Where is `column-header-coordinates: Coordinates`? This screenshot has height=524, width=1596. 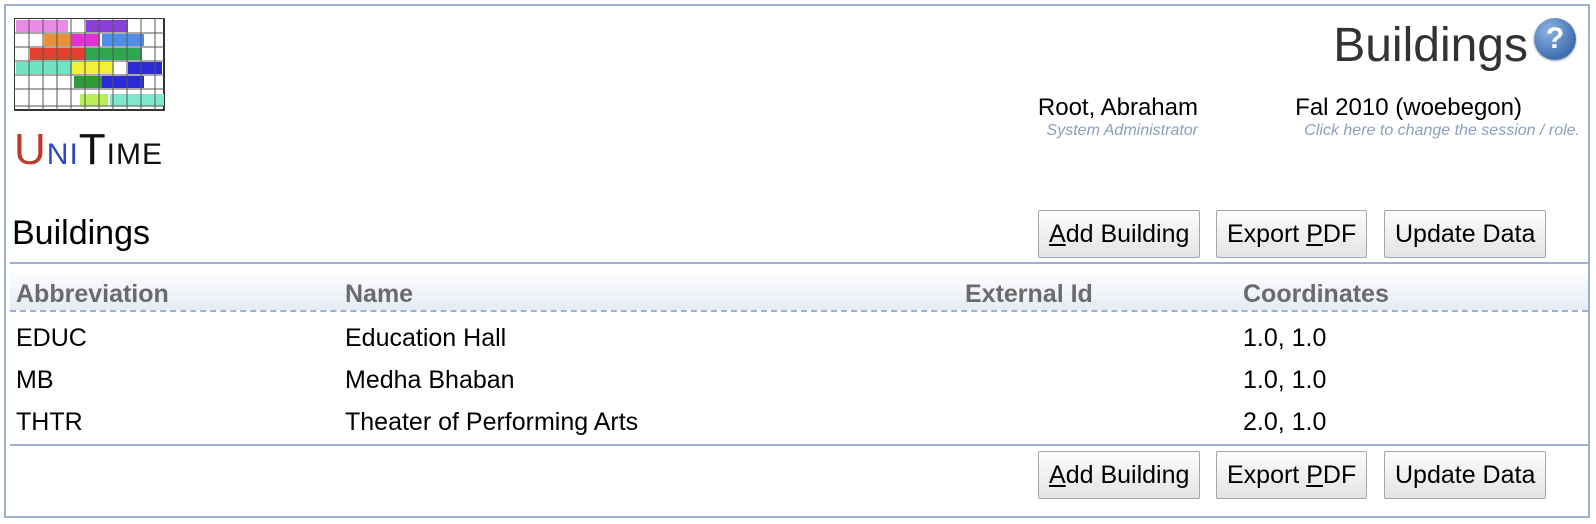 column-header-coordinates: Coordinates is located at coordinates (1316, 294).